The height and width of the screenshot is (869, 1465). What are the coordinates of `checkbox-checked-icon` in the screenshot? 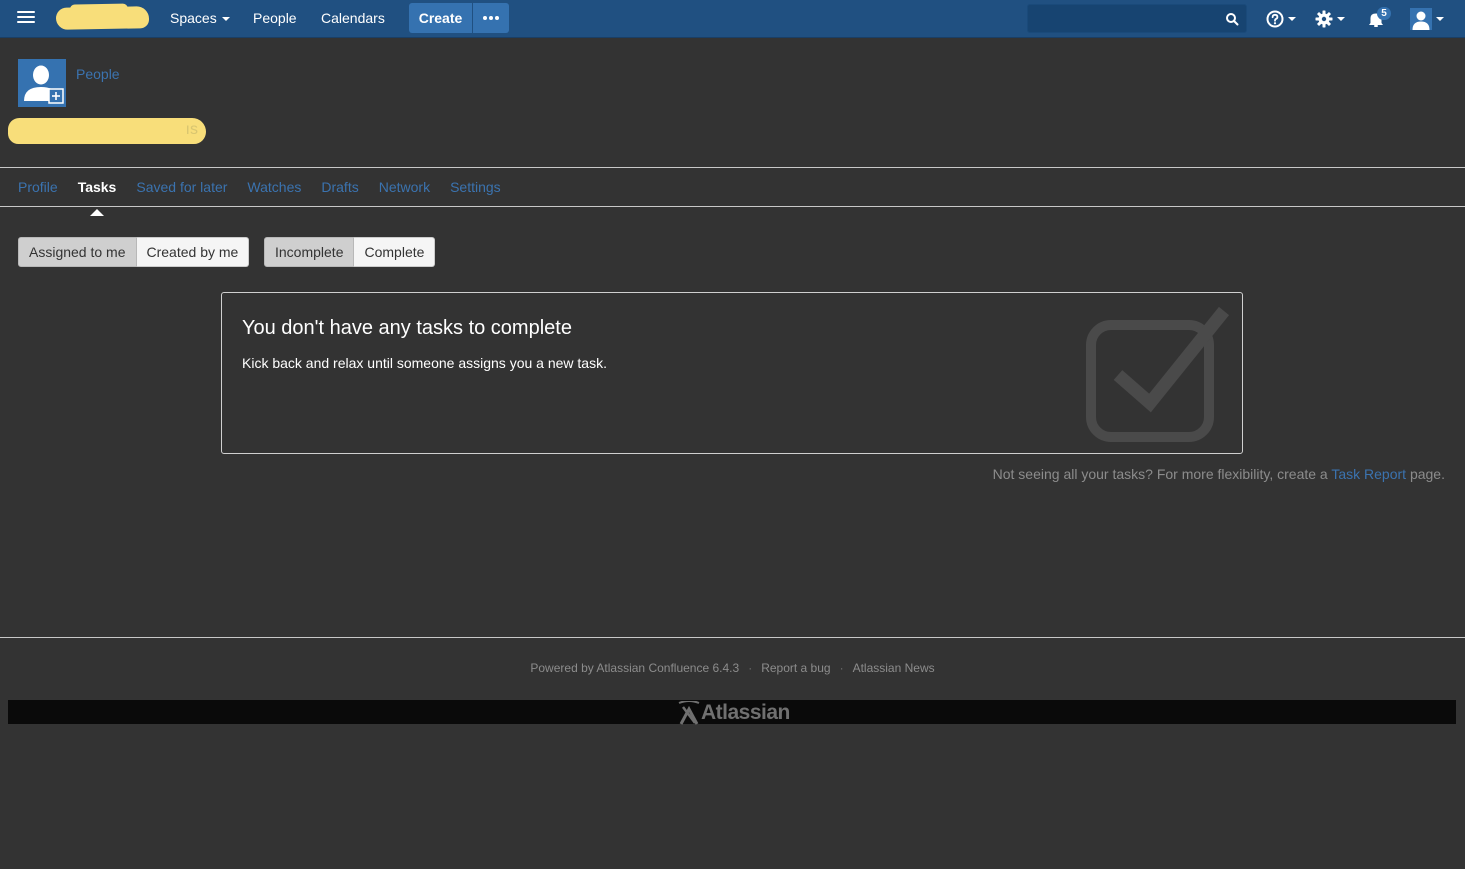 It's located at (1158, 374).